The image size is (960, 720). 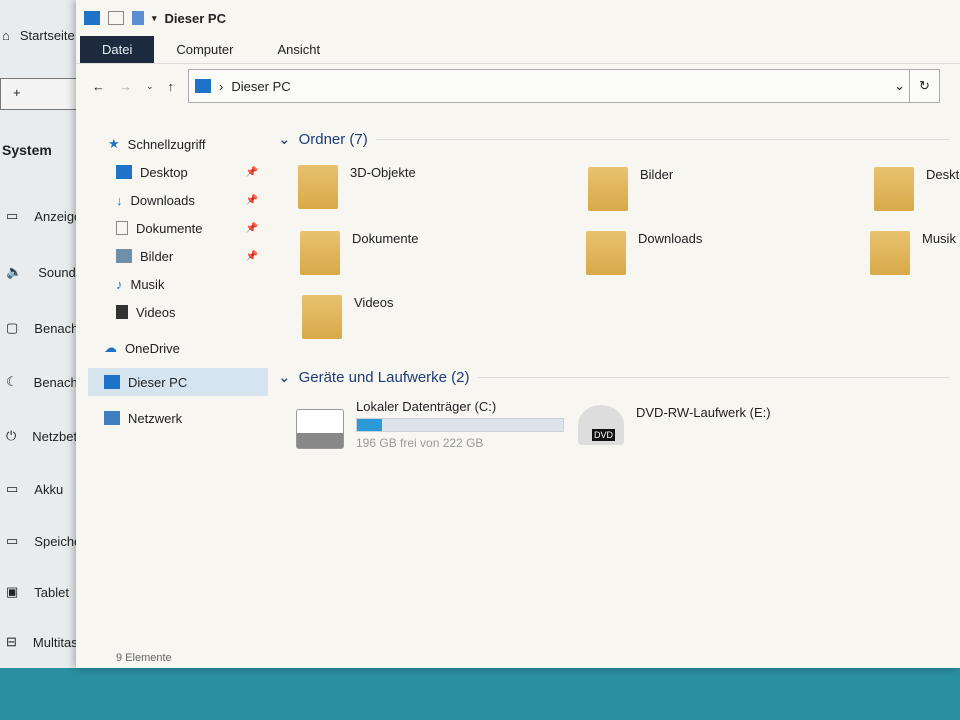 What do you see at coordinates (357, 187) in the screenshot?
I see `folder-3d-objekte: 3D-Objekte` at bounding box center [357, 187].